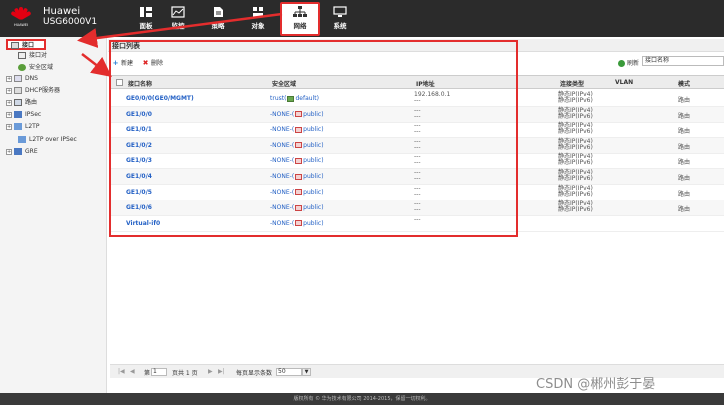 Image resolution: width=724 pixels, height=405 pixels. I want to click on table-row: Virtual-if0 -NONE-(public) ---, so click(417, 224).